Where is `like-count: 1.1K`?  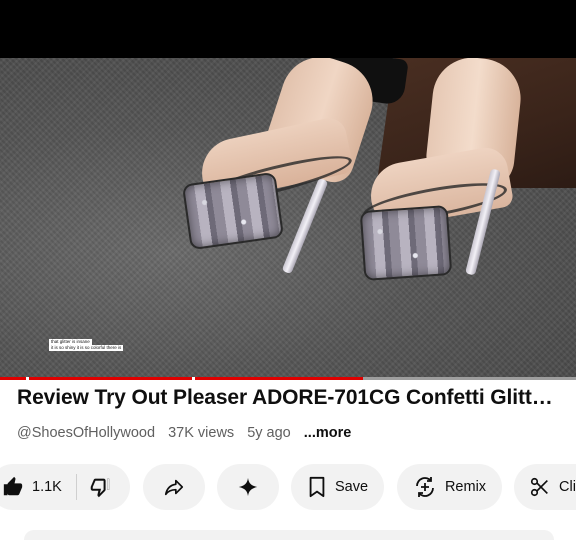 like-count: 1.1K is located at coordinates (47, 487).